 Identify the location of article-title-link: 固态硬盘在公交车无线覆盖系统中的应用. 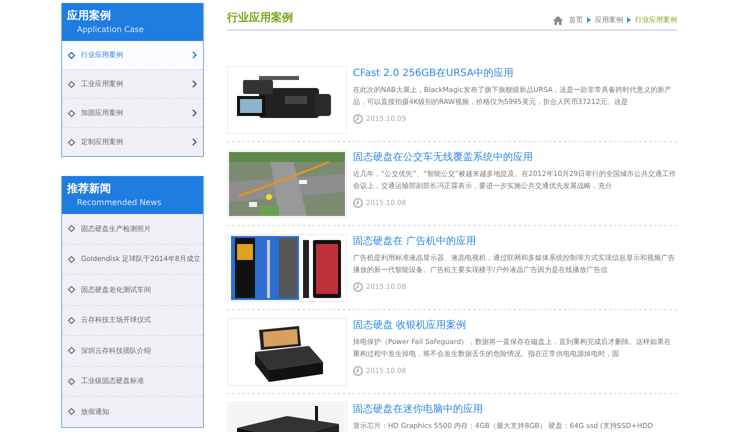
(515, 158).